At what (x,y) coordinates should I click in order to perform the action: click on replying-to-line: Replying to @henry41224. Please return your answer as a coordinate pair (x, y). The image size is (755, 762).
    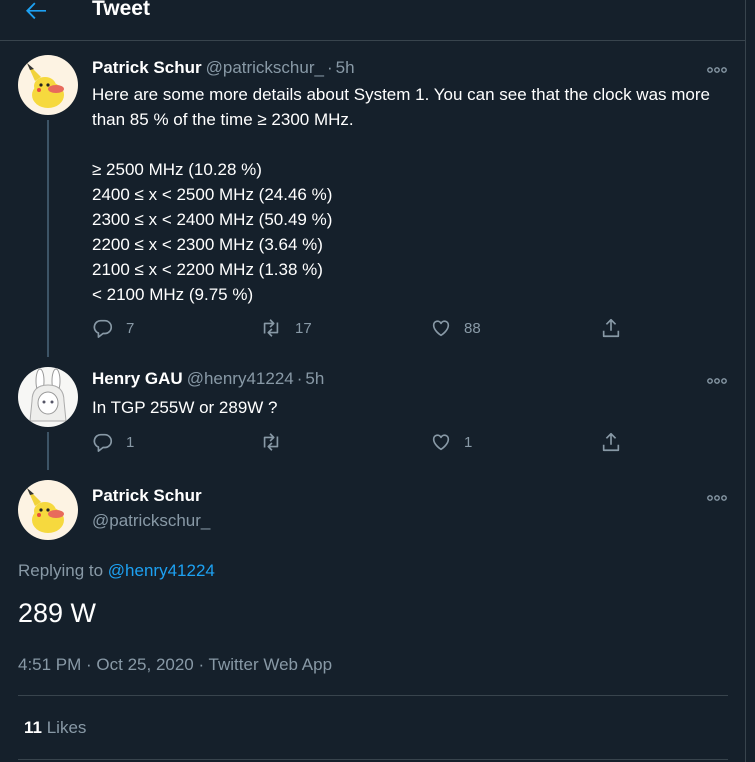
    Looking at the image, I should click on (116, 571).